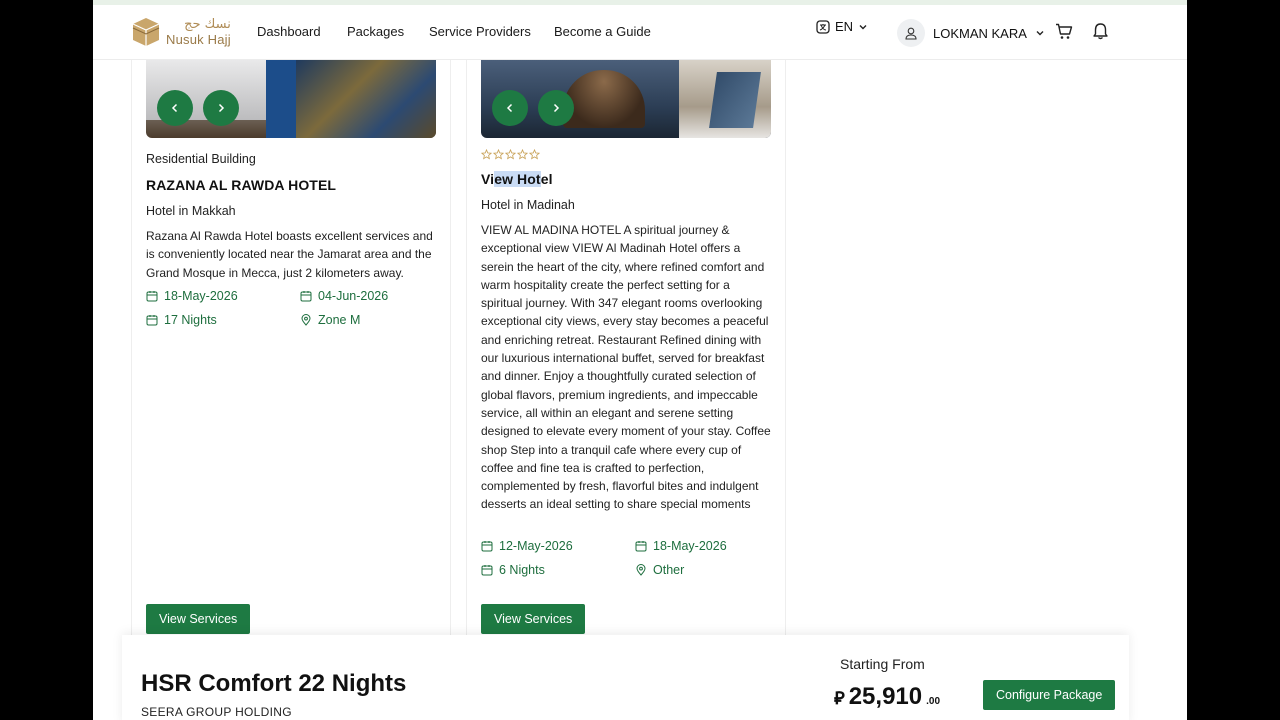 Image resolution: width=1280 pixels, height=720 pixels. I want to click on zone: Zone M, so click(330, 320).